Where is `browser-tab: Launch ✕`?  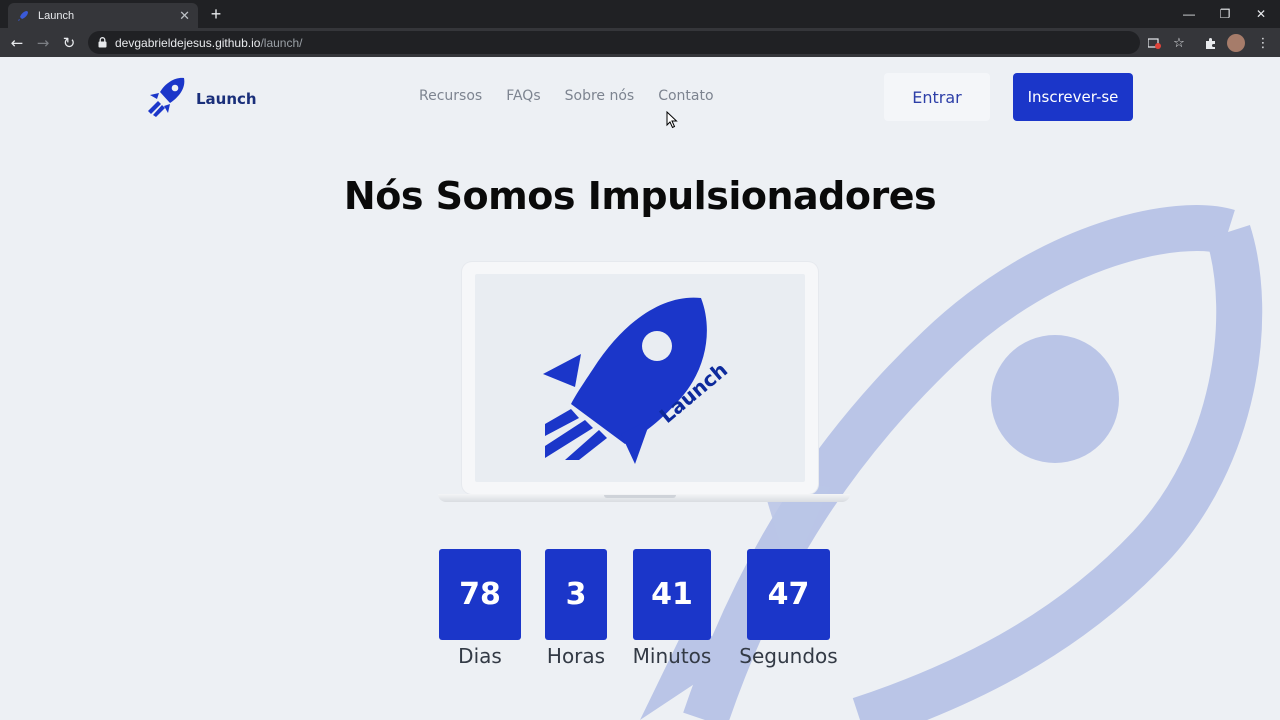 browser-tab: Launch ✕ is located at coordinates (103, 15).